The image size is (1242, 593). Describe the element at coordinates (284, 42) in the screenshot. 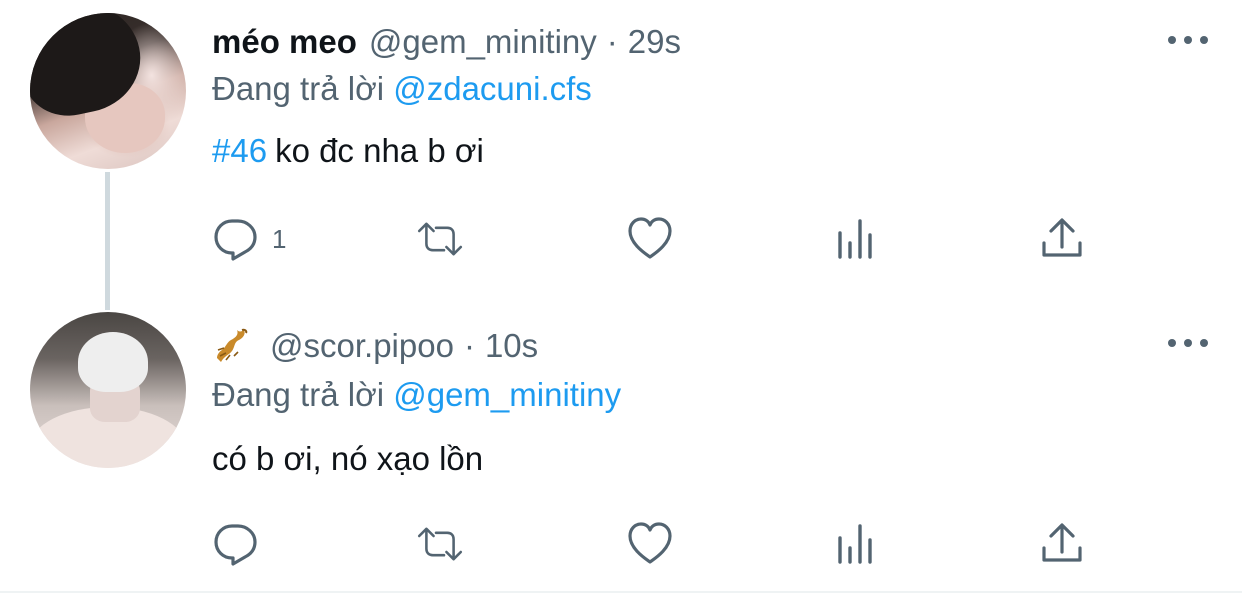

I see `display-name: méo meo` at that location.